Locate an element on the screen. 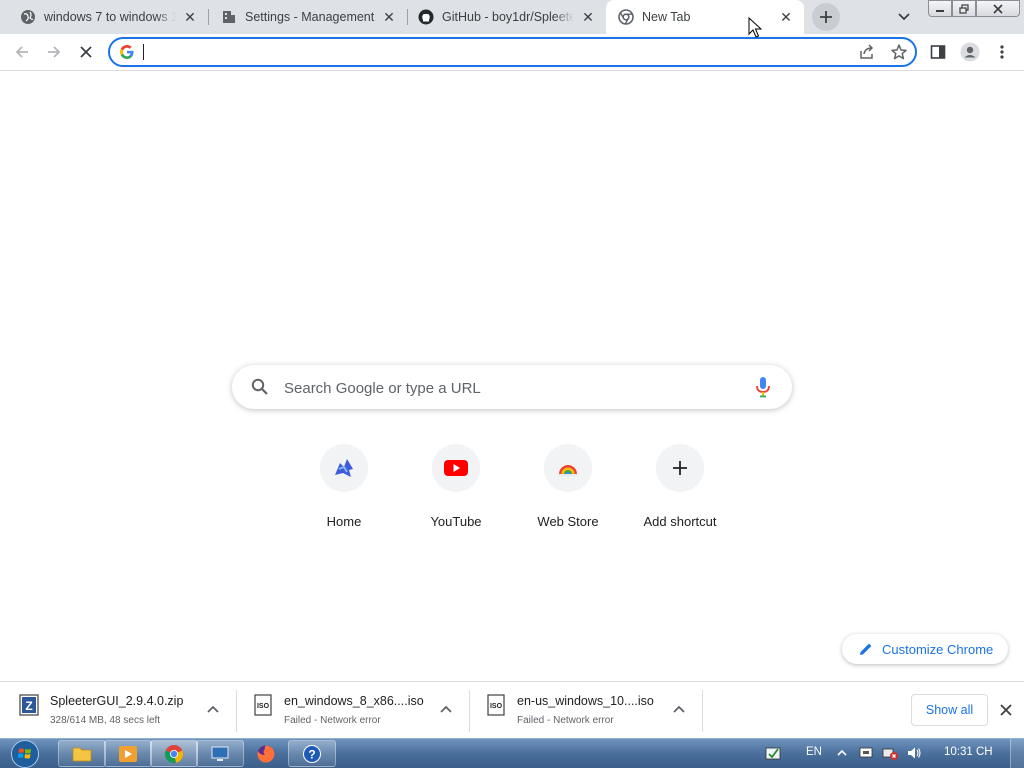 This screenshot has width=1024, height=768. arrow-left-icon is located at coordinates (21, 52).